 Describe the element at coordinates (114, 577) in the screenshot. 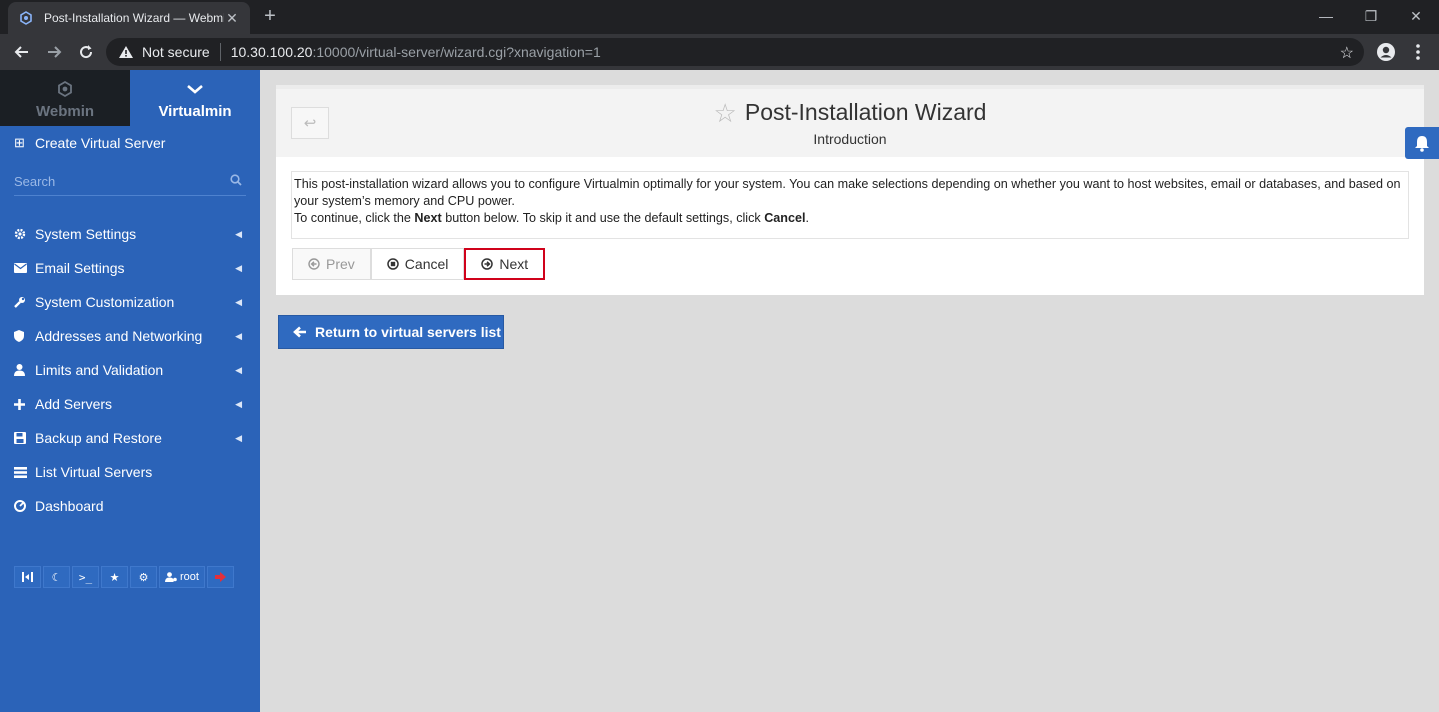

I see `star-icon: ★` at that location.